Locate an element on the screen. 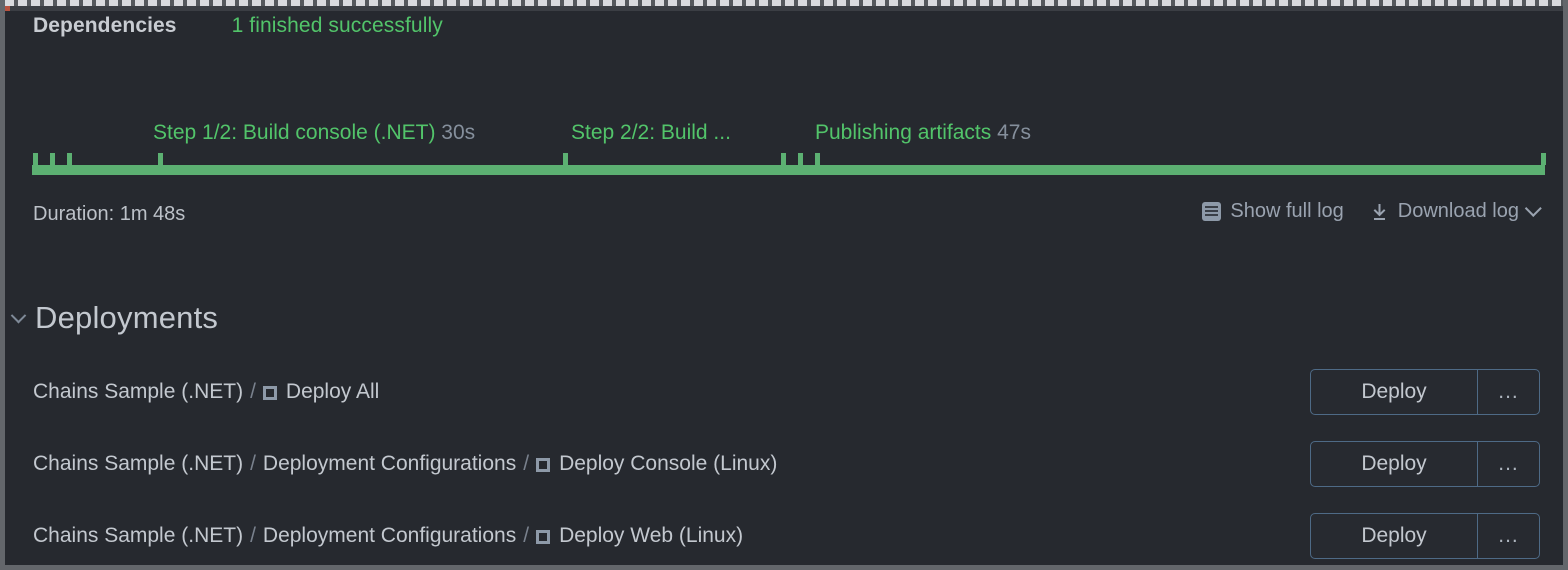 Image resolution: width=1568 pixels, height=570 pixels. log-actions: Show full log Download log is located at coordinates (1372, 211).